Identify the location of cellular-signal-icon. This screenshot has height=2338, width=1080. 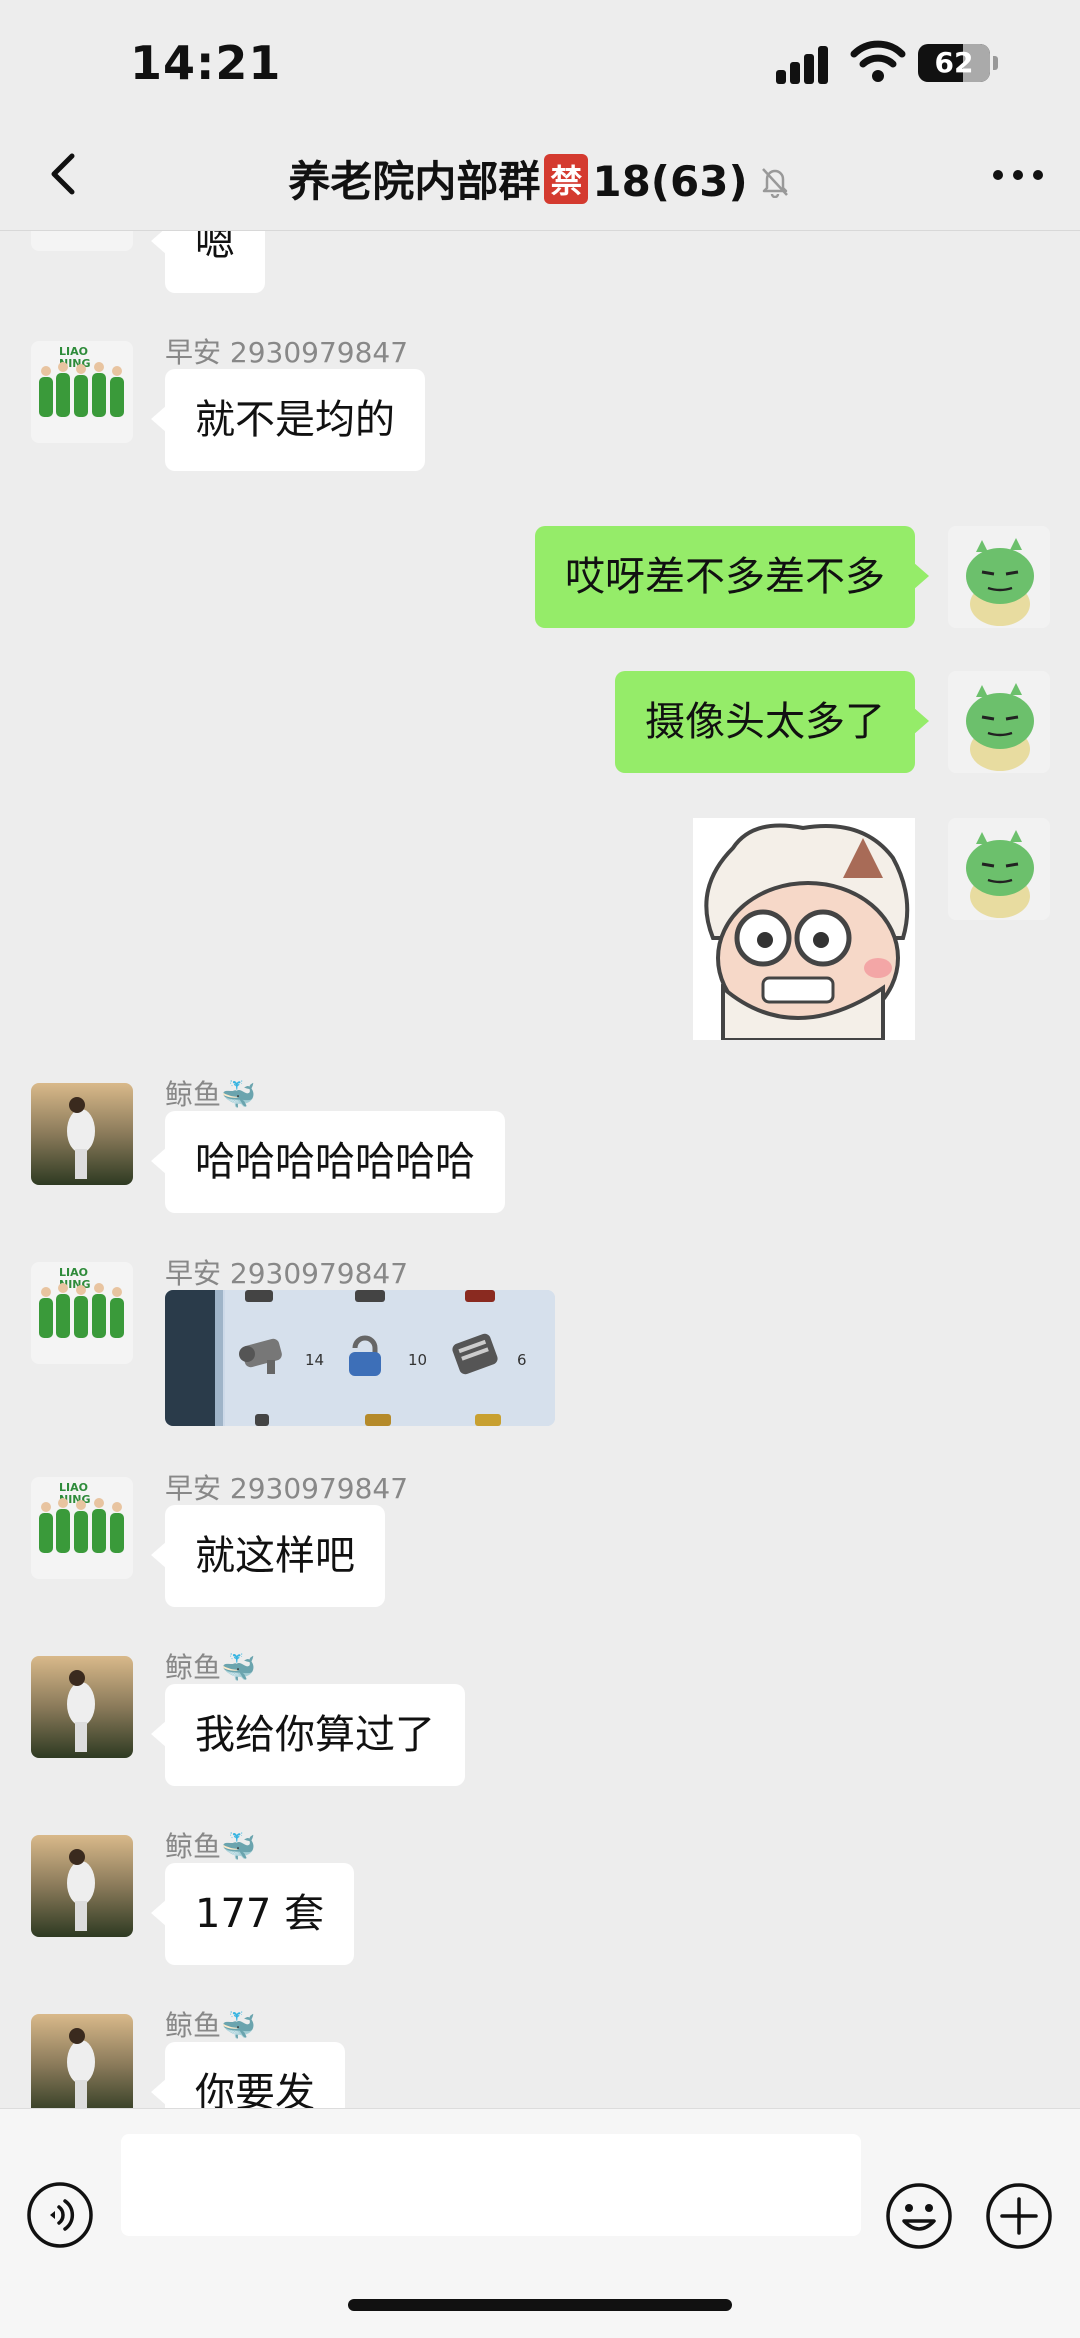
(806, 64).